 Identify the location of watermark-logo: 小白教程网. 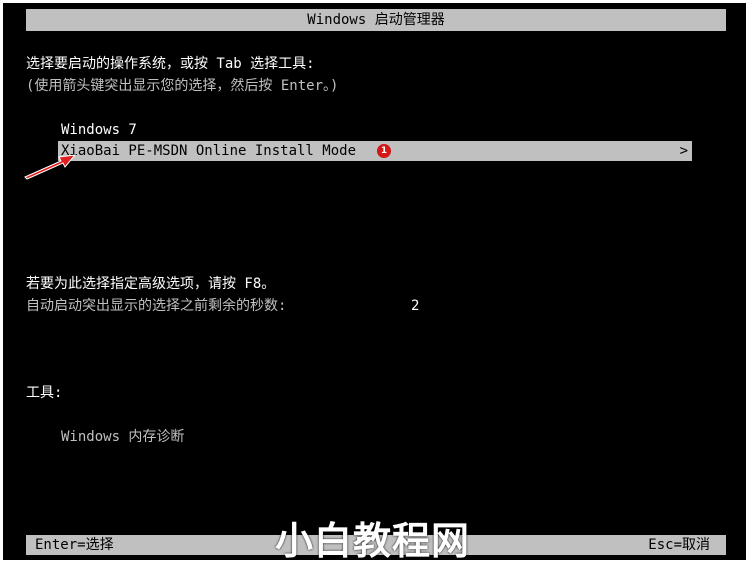
(373, 539).